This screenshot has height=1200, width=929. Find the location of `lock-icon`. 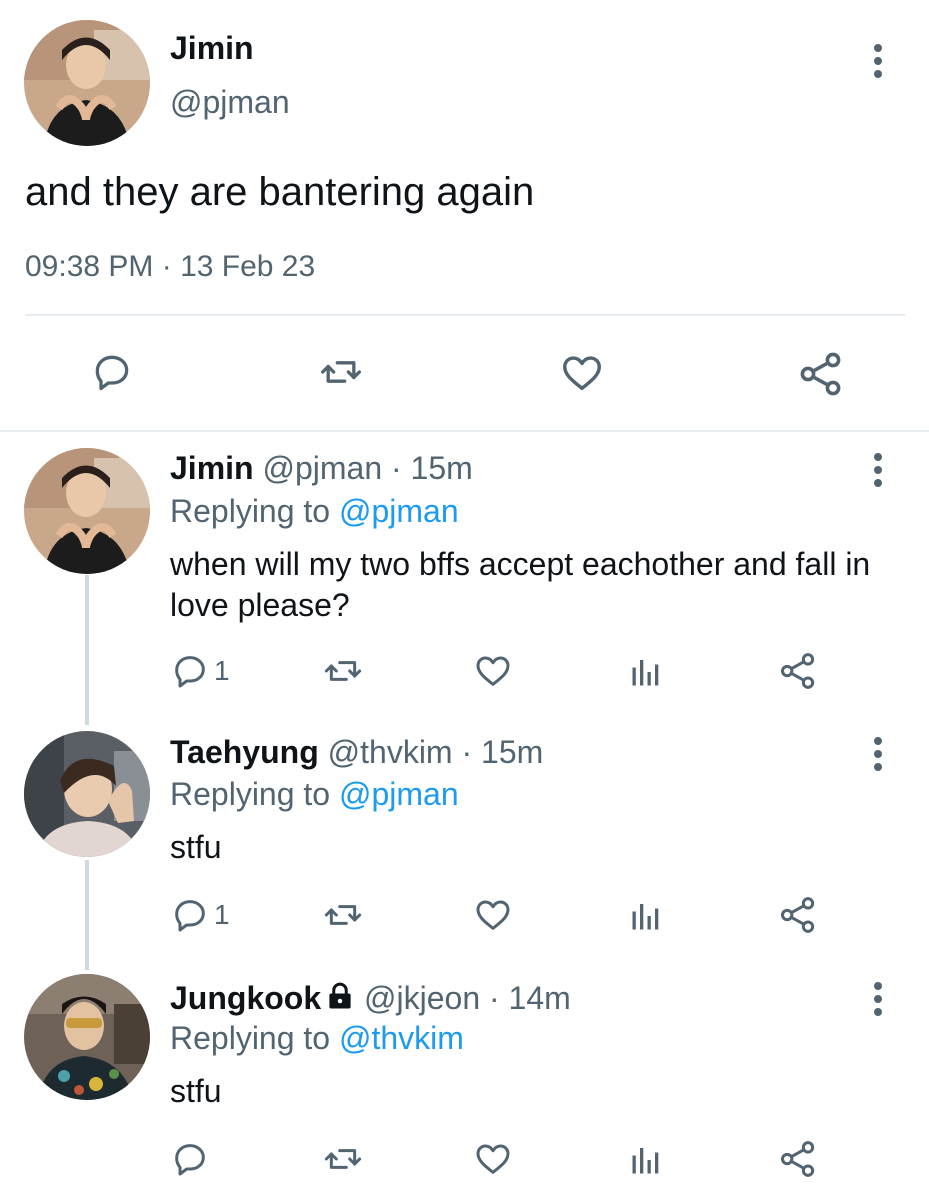

lock-icon is located at coordinates (340, 995).